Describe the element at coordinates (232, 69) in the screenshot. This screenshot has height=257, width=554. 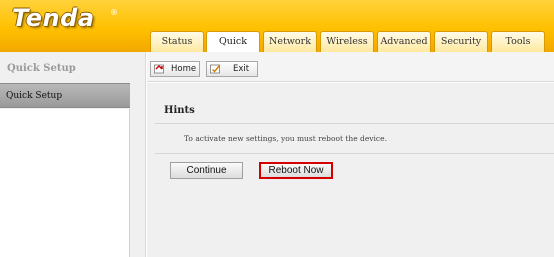
I see `exit-button: Exit` at that location.